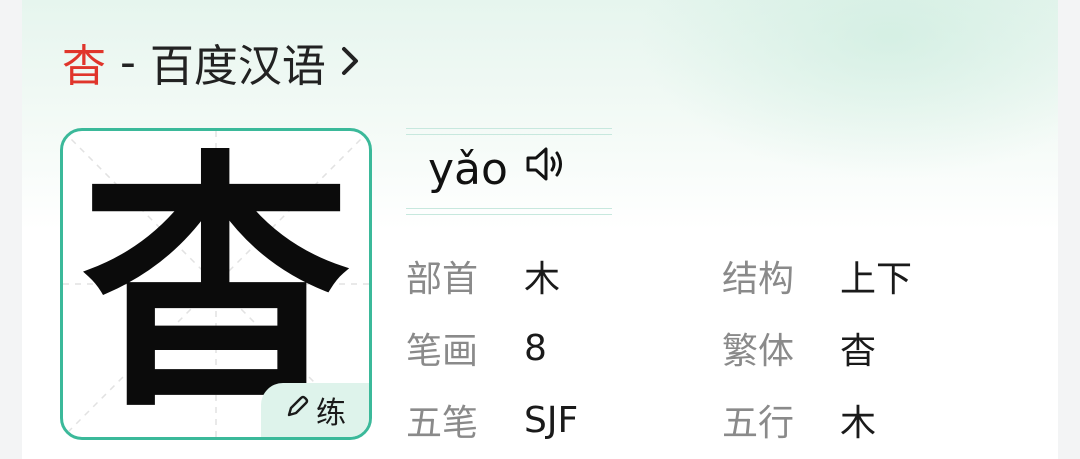 This screenshot has height=459, width=1080. What do you see at coordinates (492, 420) in the screenshot?
I see `info-wubi: 五笔 SJF` at bounding box center [492, 420].